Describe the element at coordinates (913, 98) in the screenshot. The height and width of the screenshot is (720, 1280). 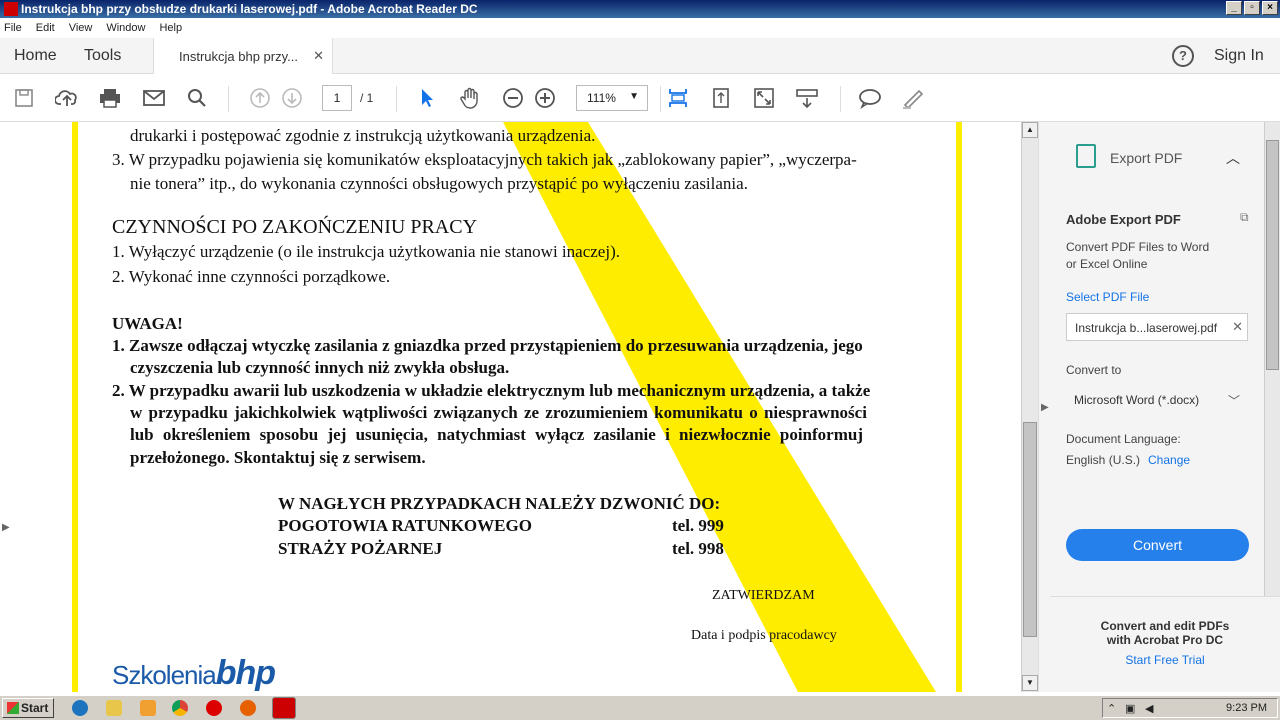
I see `highlight-pen-icon` at that location.